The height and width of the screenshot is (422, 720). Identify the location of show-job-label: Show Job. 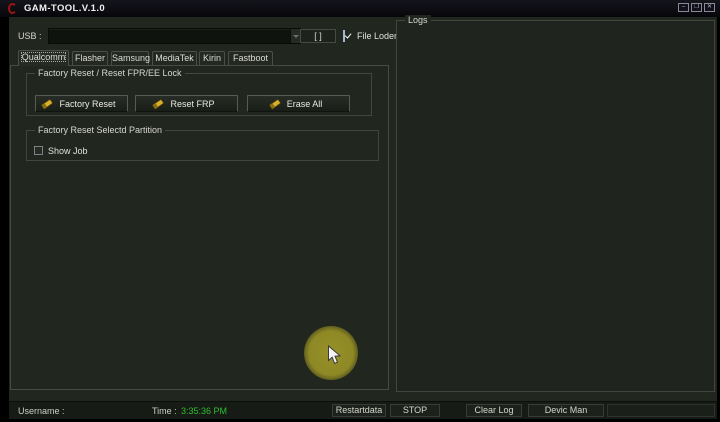
(68, 151).